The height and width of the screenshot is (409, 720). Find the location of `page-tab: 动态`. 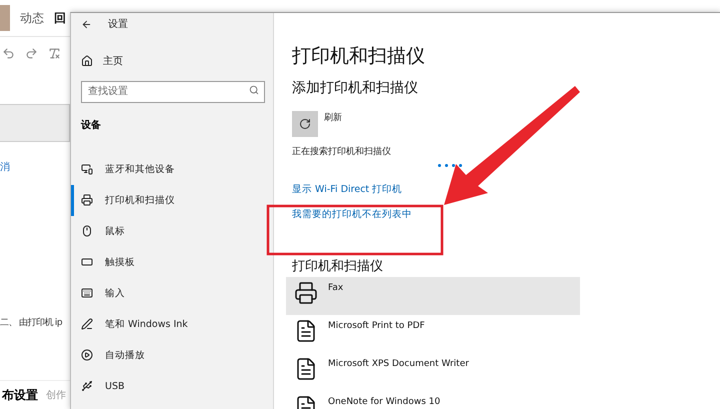

page-tab: 动态 is located at coordinates (32, 18).